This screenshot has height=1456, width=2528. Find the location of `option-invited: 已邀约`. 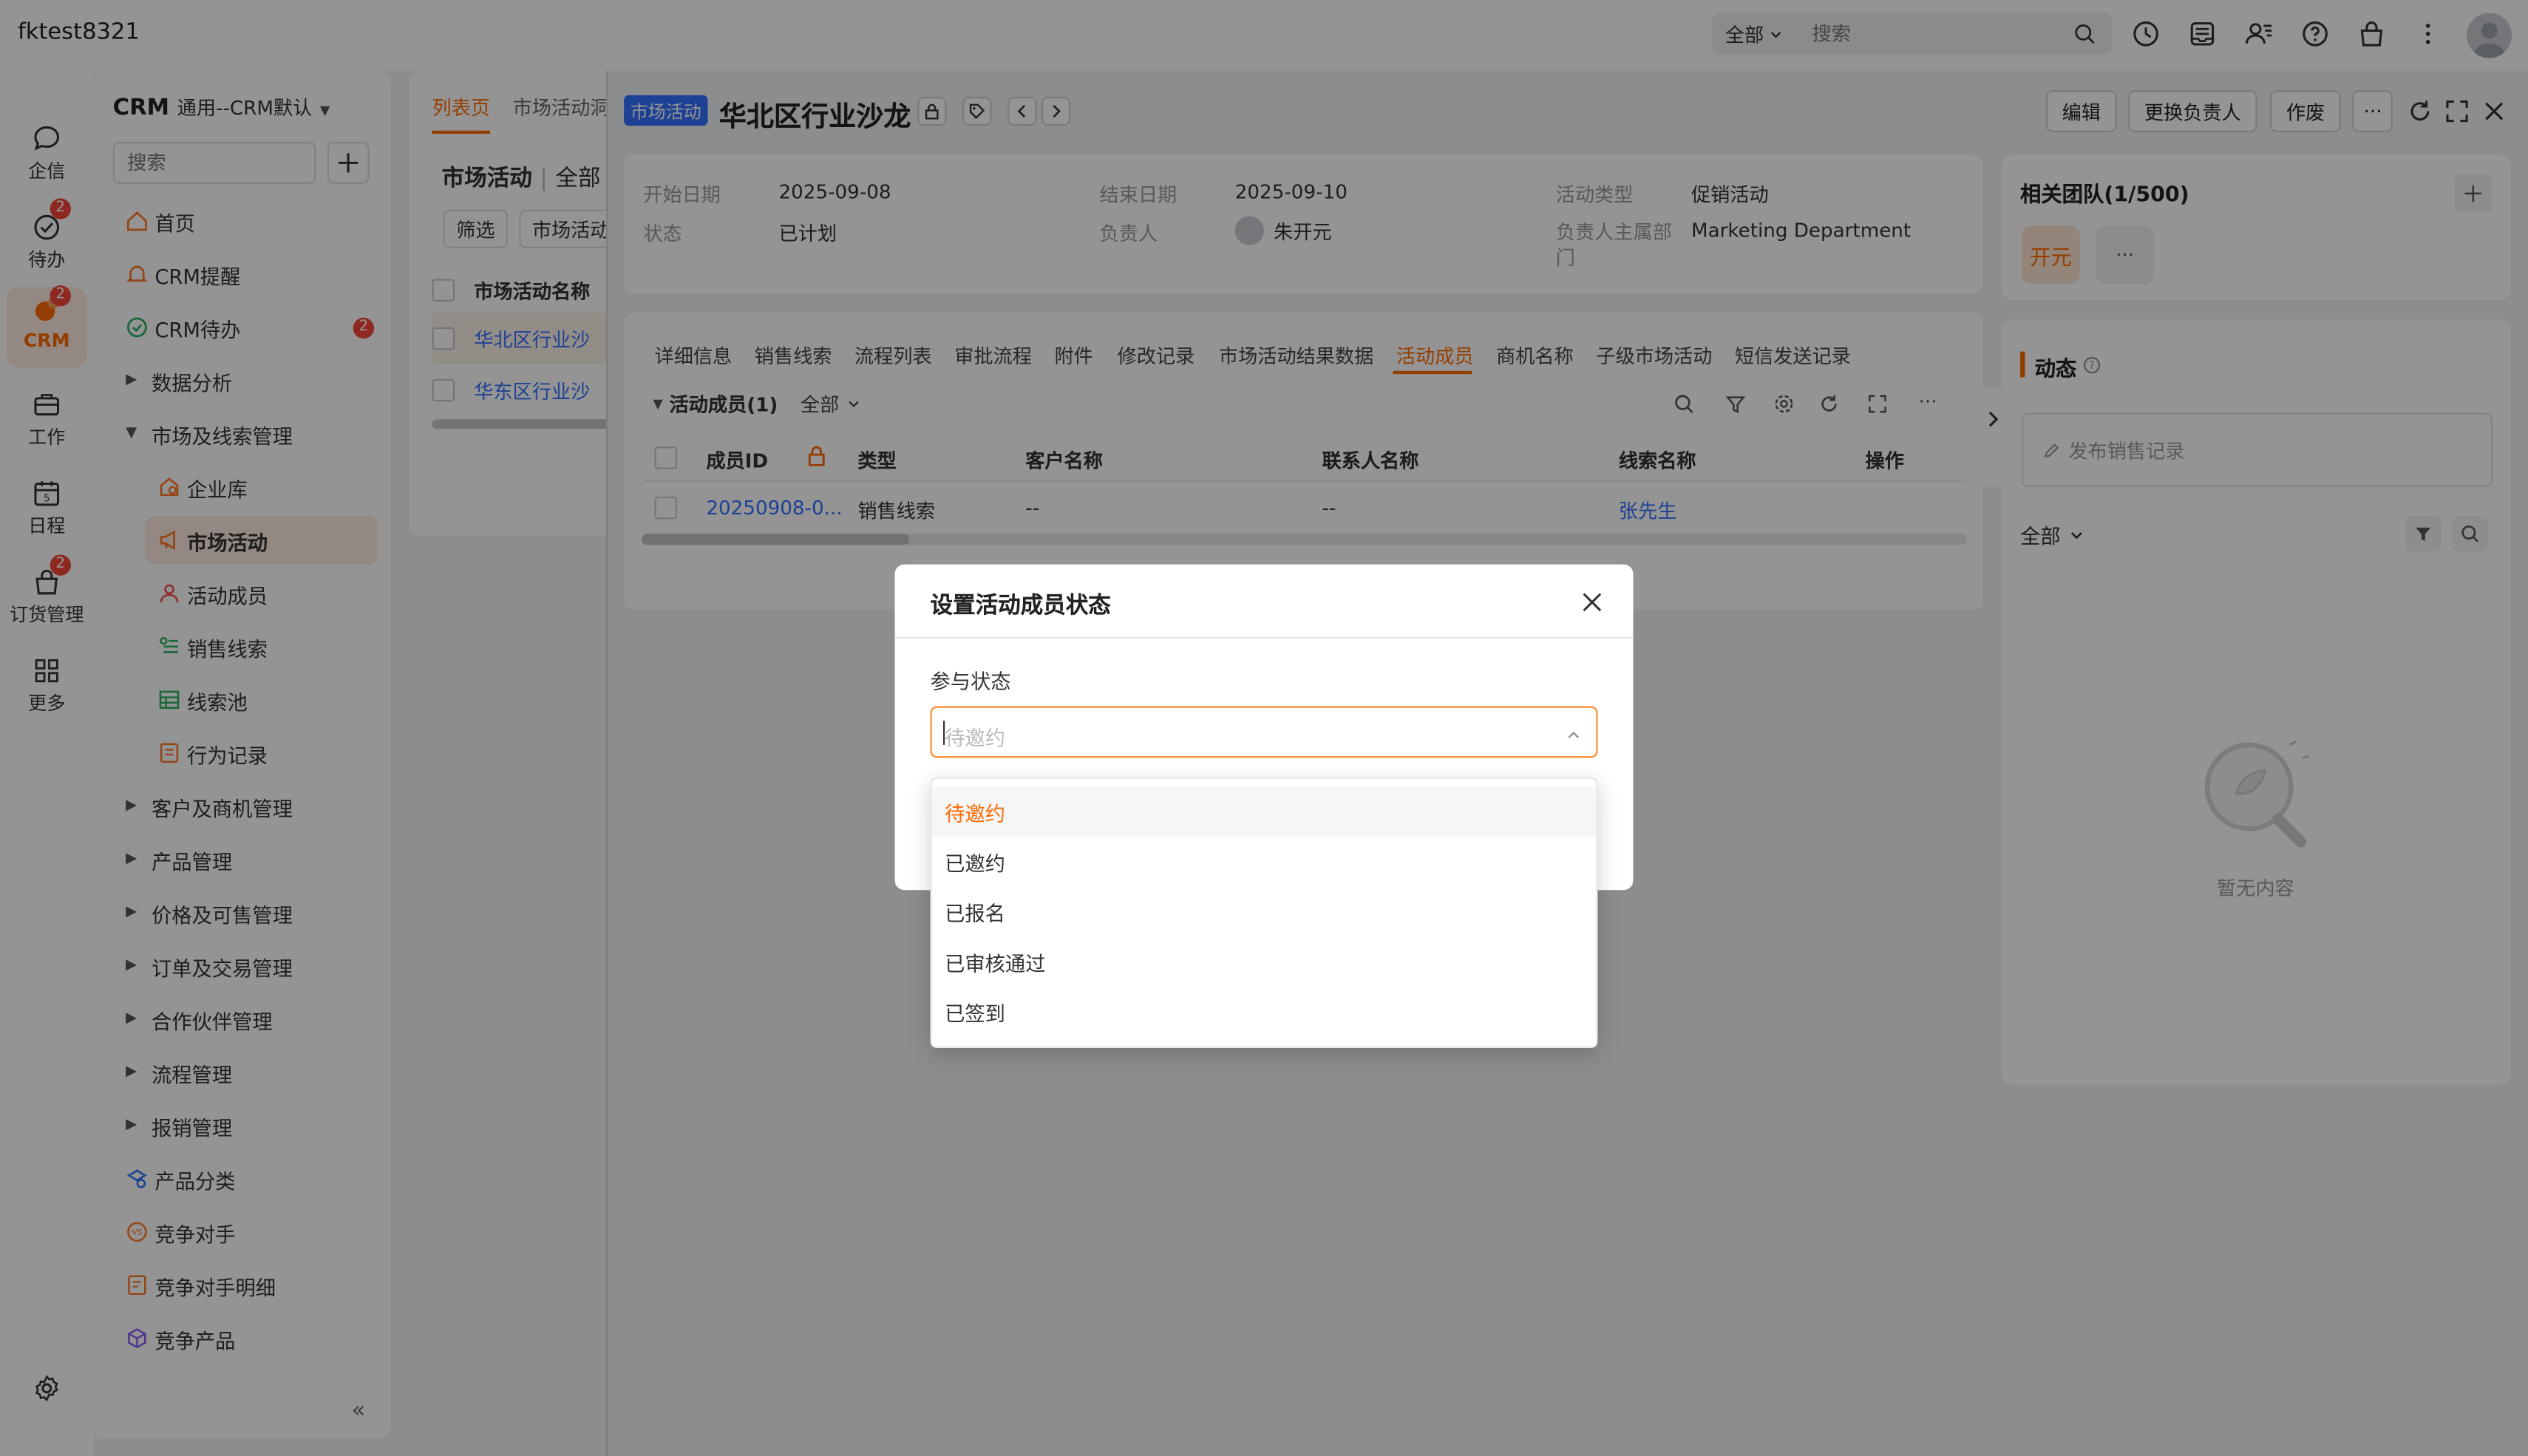

option-invited: 已邀约 is located at coordinates (1264, 862).